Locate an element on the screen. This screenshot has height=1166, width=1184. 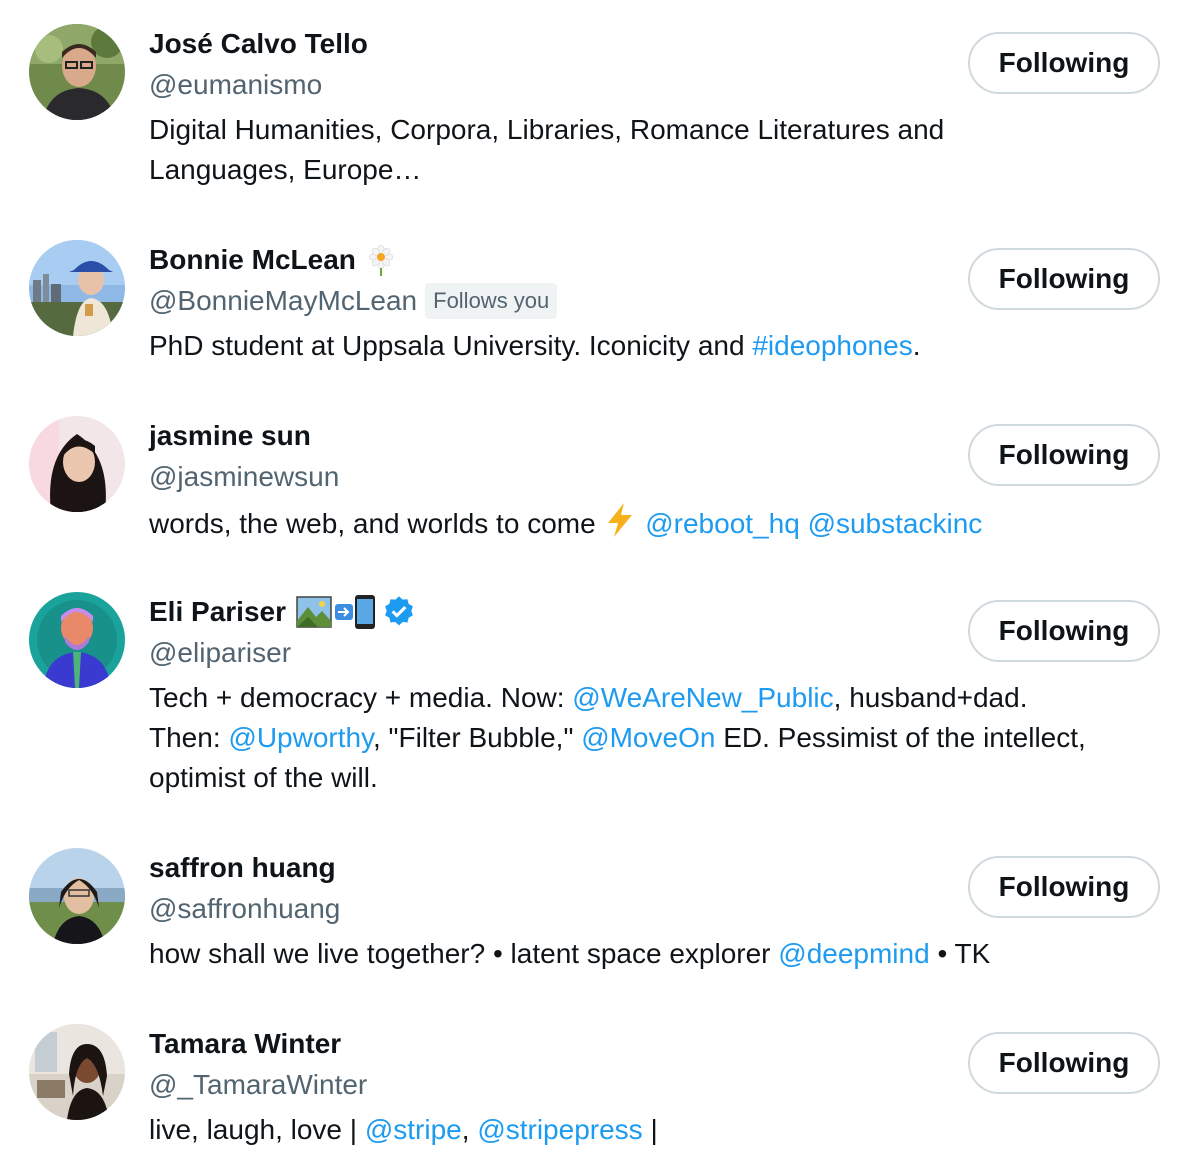
display-name: saffron huang is located at coordinates (242, 868).